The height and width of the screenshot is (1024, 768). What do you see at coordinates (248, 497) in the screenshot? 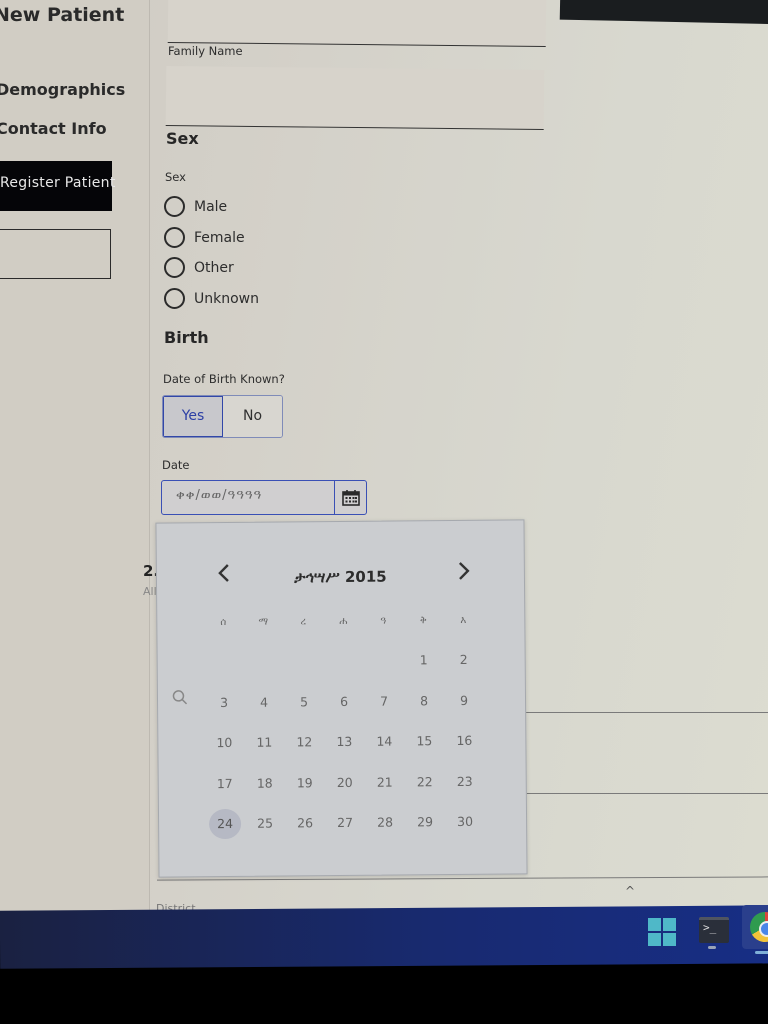
I see `date-placeholder: ቀቀ/ወወ/ዓዓዓዓ` at bounding box center [248, 497].